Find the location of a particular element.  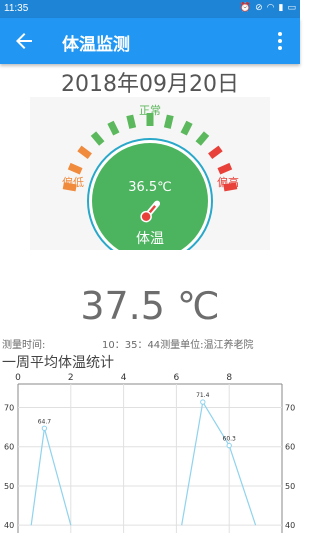

chart-x-tick-label: 8 is located at coordinates (229, 378).